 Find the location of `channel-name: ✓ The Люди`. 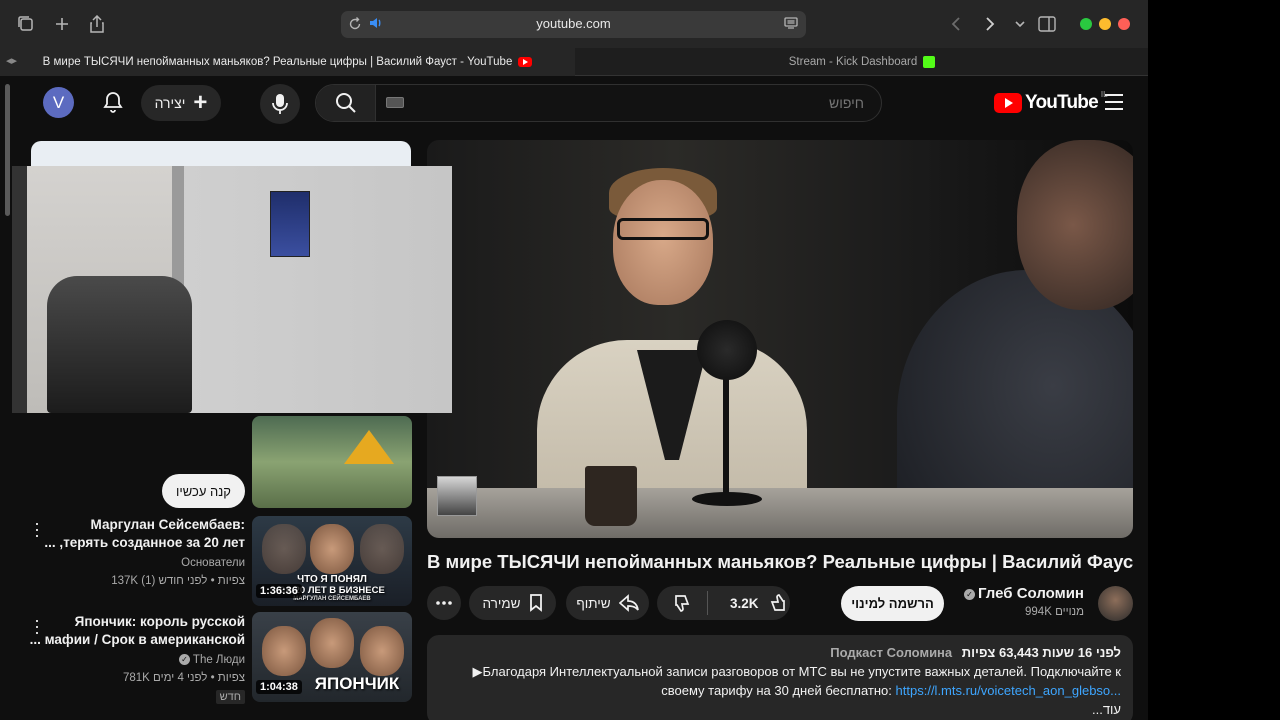

channel-name: ✓ The Люди is located at coordinates (135, 660).